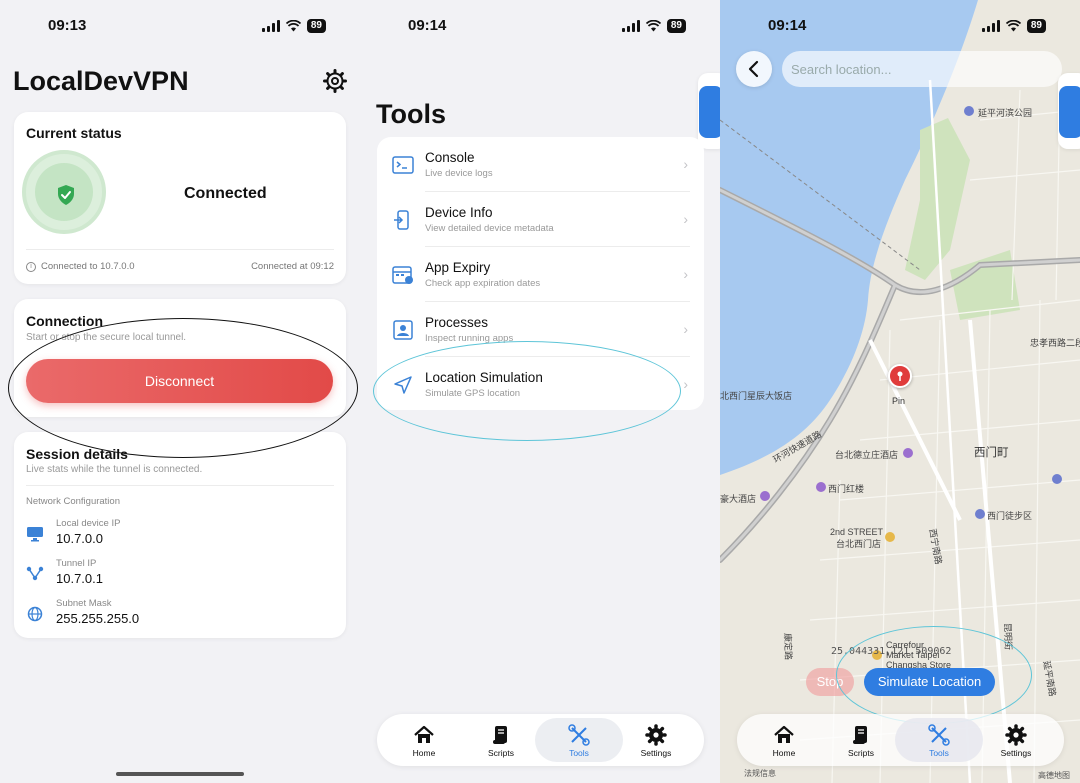 This screenshot has width=1080, height=783. Describe the element at coordinates (760, 773) in the screenshot. I see `map-legal-link: 法规信息` at that location.